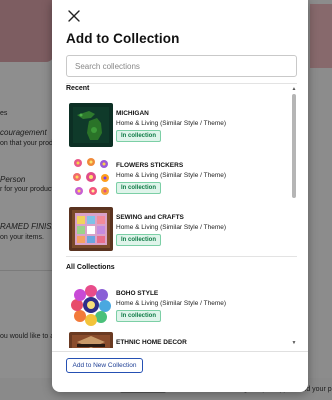 Image resolution: width=332 pixels, height=400 pixels. I want to click on collection-title: FLOWERS STICKERS, so click(150, 165).